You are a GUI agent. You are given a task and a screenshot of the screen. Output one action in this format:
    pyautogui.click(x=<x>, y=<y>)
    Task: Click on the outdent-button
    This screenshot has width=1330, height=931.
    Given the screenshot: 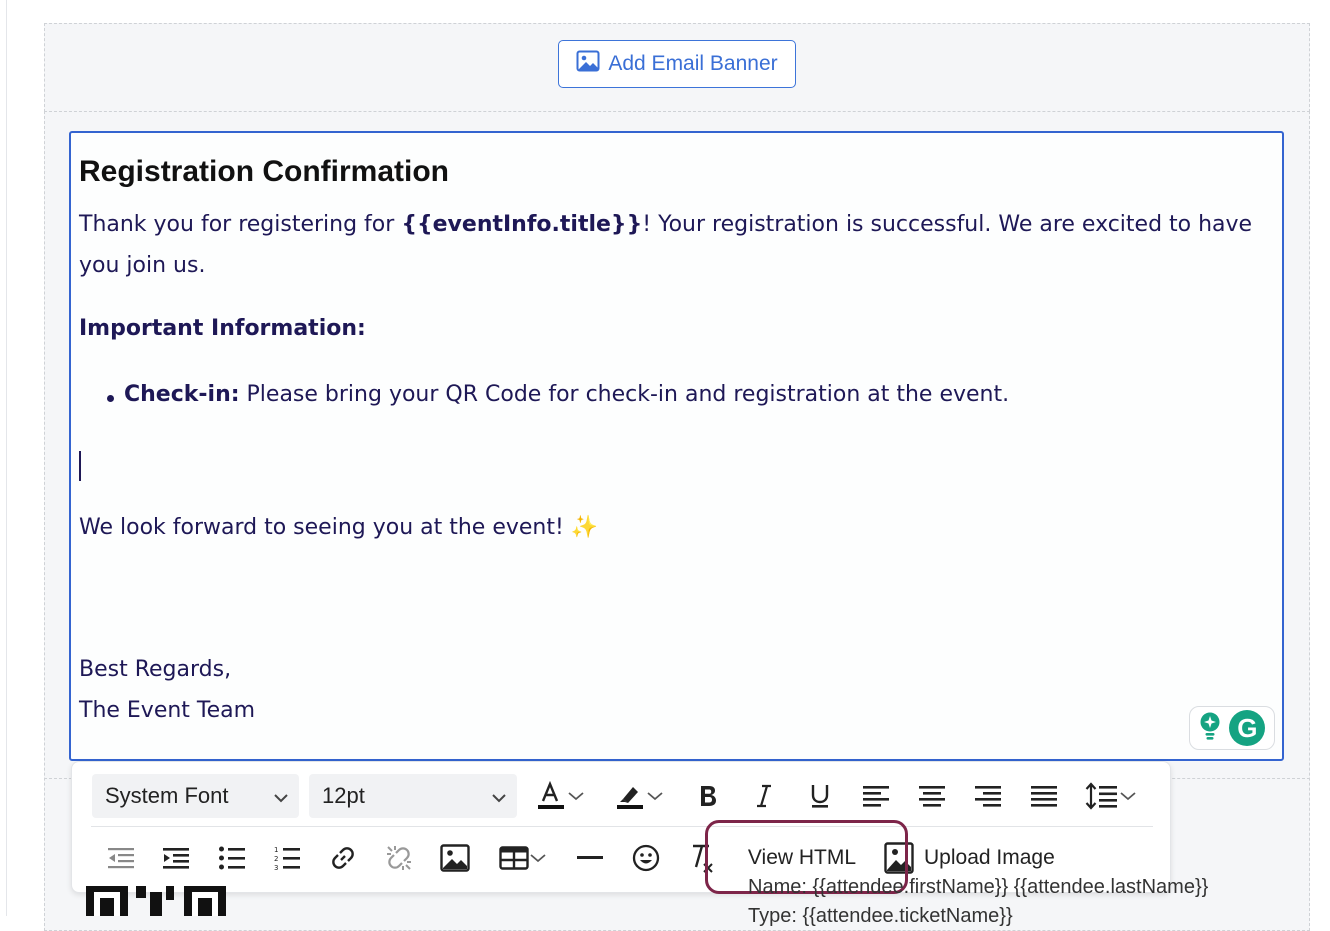 What is the action you would take?
    pyautogui.click(x=121, y=858)
    